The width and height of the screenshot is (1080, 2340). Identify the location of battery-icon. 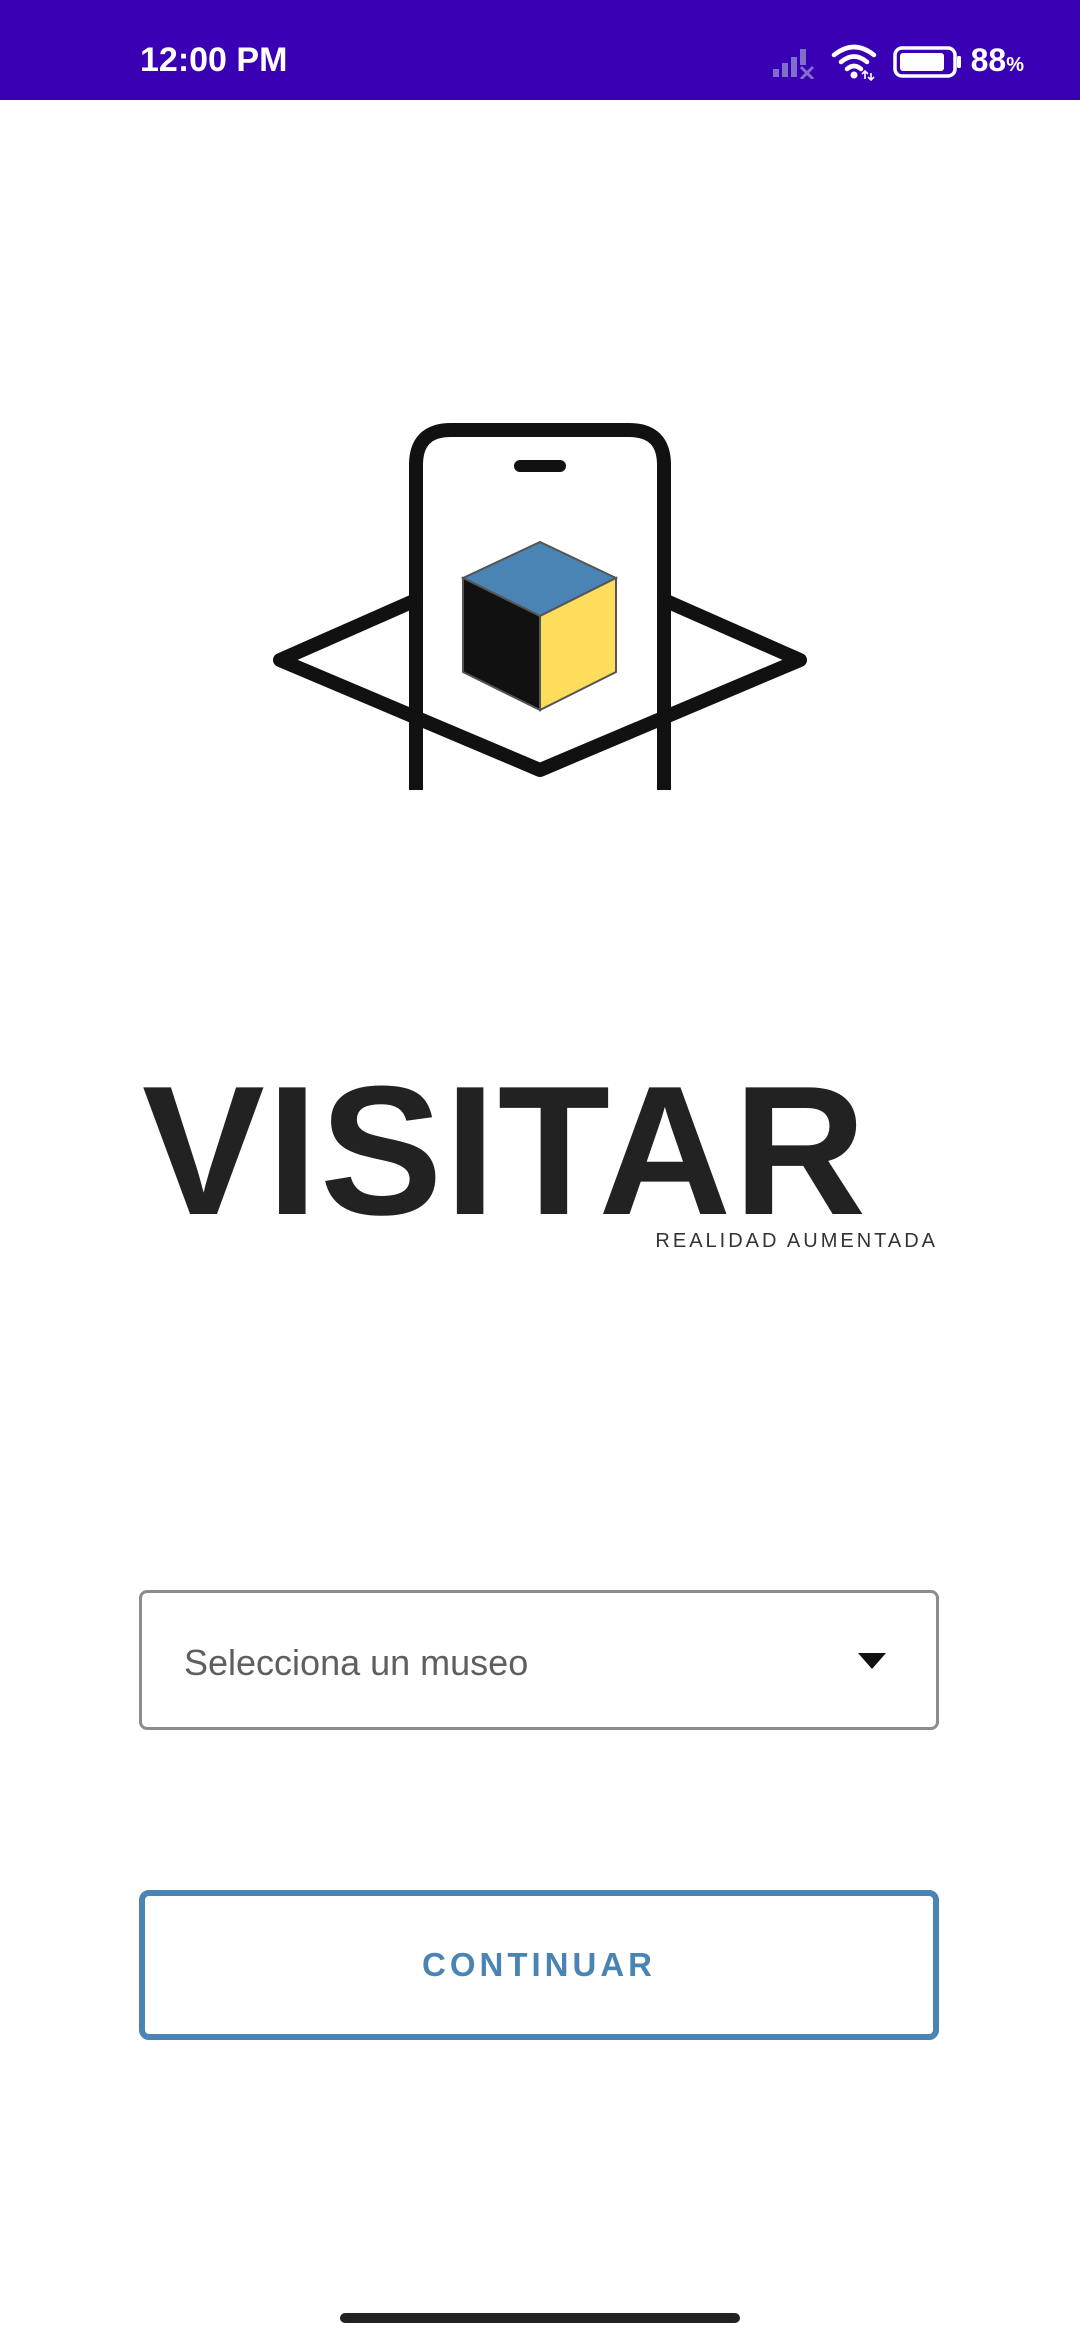
(926, 62).